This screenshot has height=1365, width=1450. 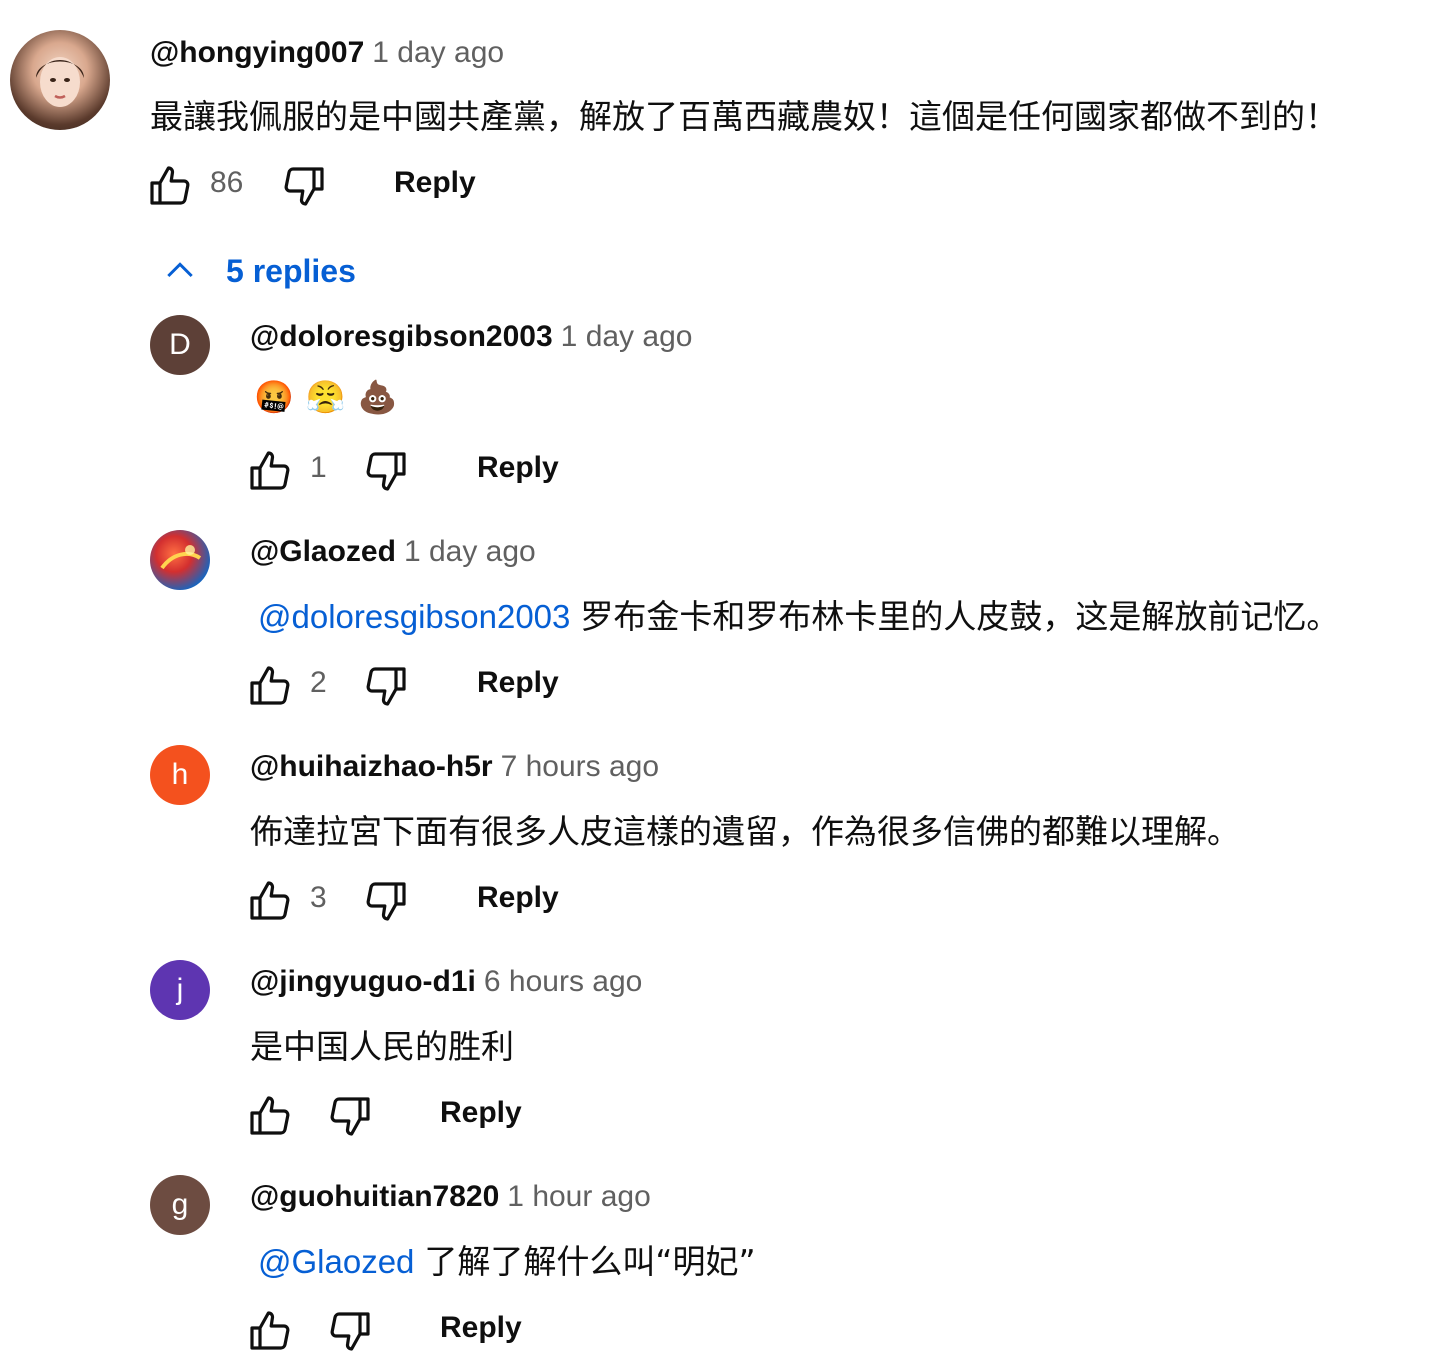 I want to click on comment-header: @jingyuguo-d1i 6 hours ago, so click(x=446, y=982).